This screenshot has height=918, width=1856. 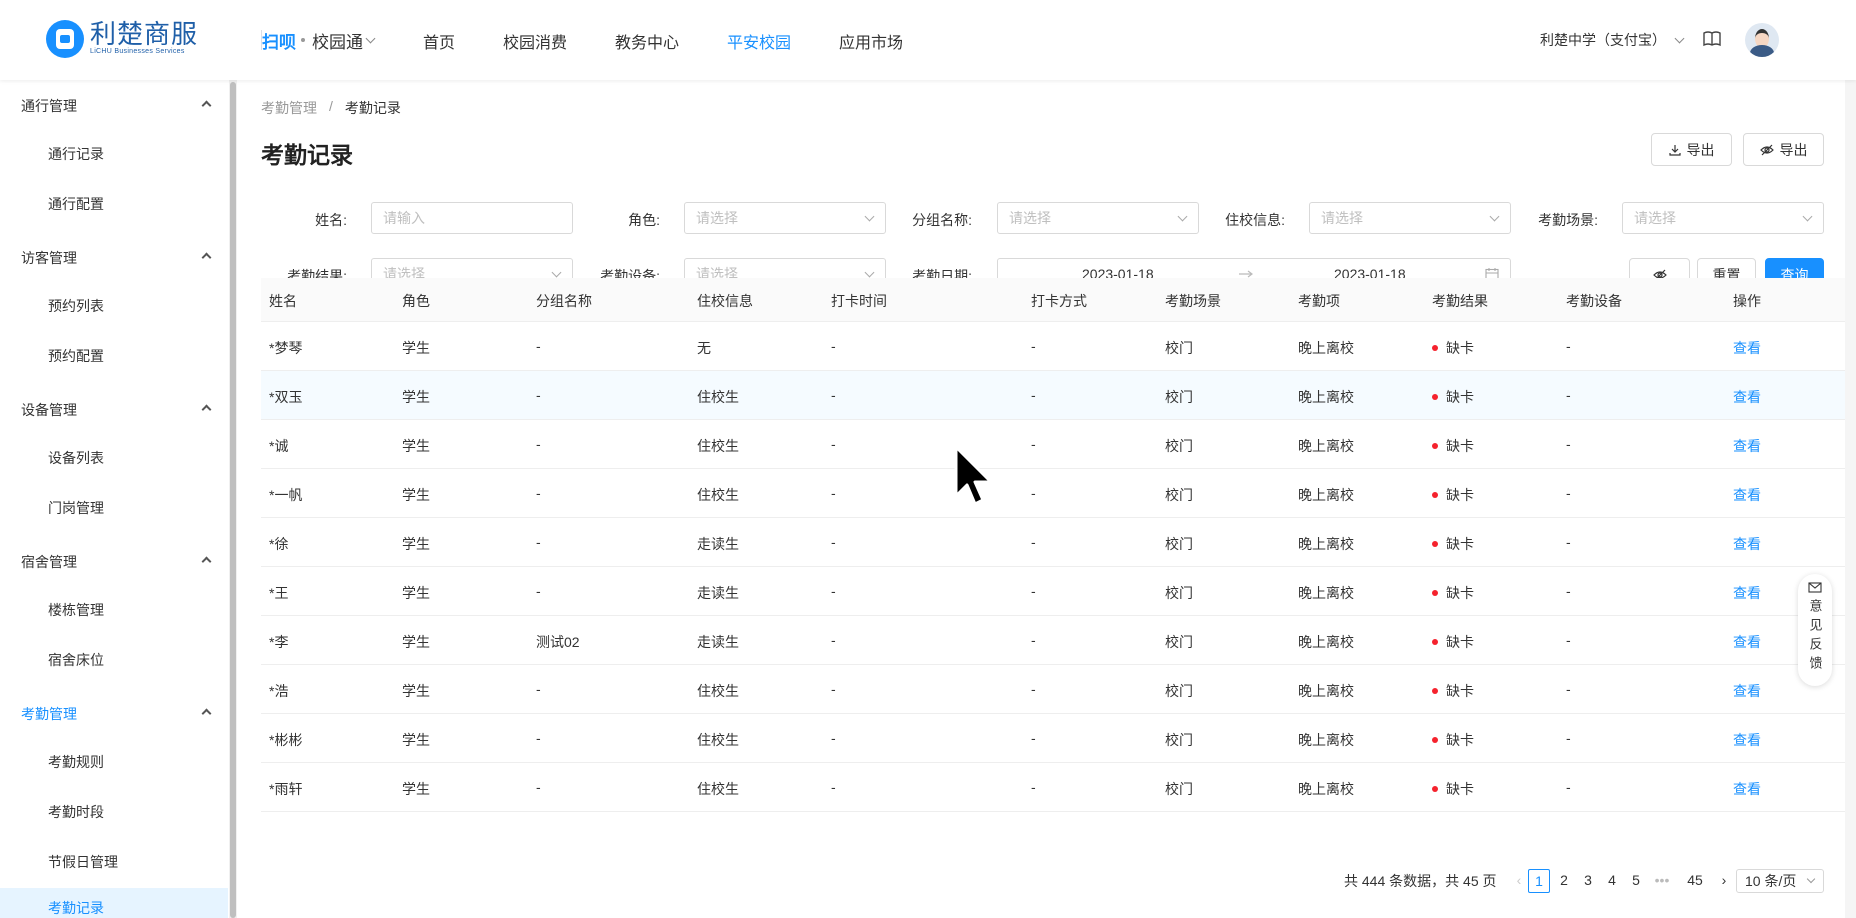 What do you see at coordinates (1055, 444) in the screenshot?
I see `table-row: *诚 学生 - 住校生 - - 校门 晚上离校 缺卡 - 查看` at bounding box center [1055, 444].